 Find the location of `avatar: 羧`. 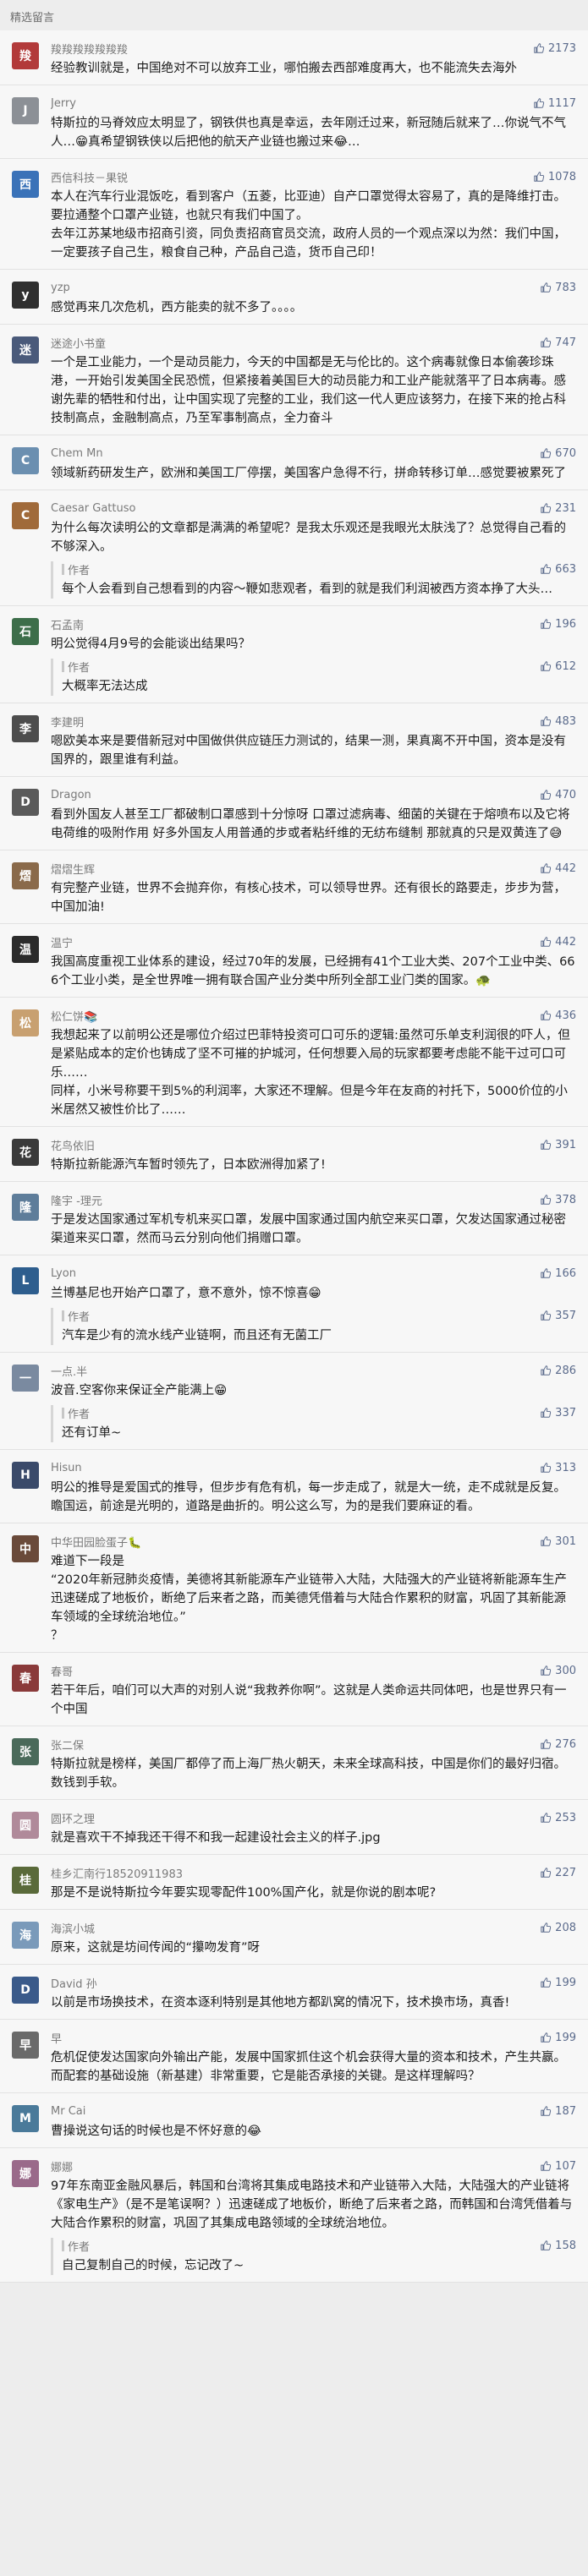

avatar: 羧 is located at coordinates (25, 55).